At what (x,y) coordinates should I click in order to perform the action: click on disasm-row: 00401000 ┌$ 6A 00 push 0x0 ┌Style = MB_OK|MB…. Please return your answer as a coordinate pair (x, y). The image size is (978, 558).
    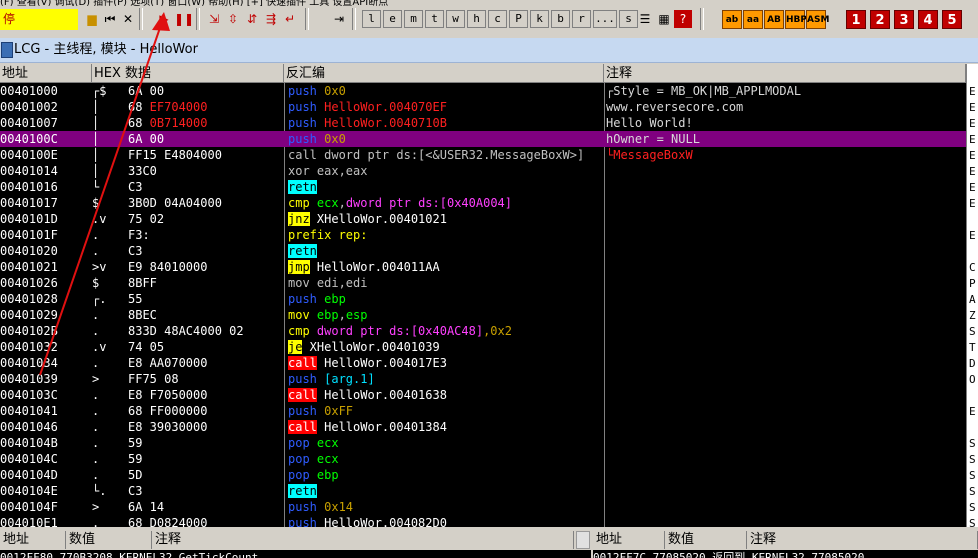
    Looking at the image, I should click on (483, 91).